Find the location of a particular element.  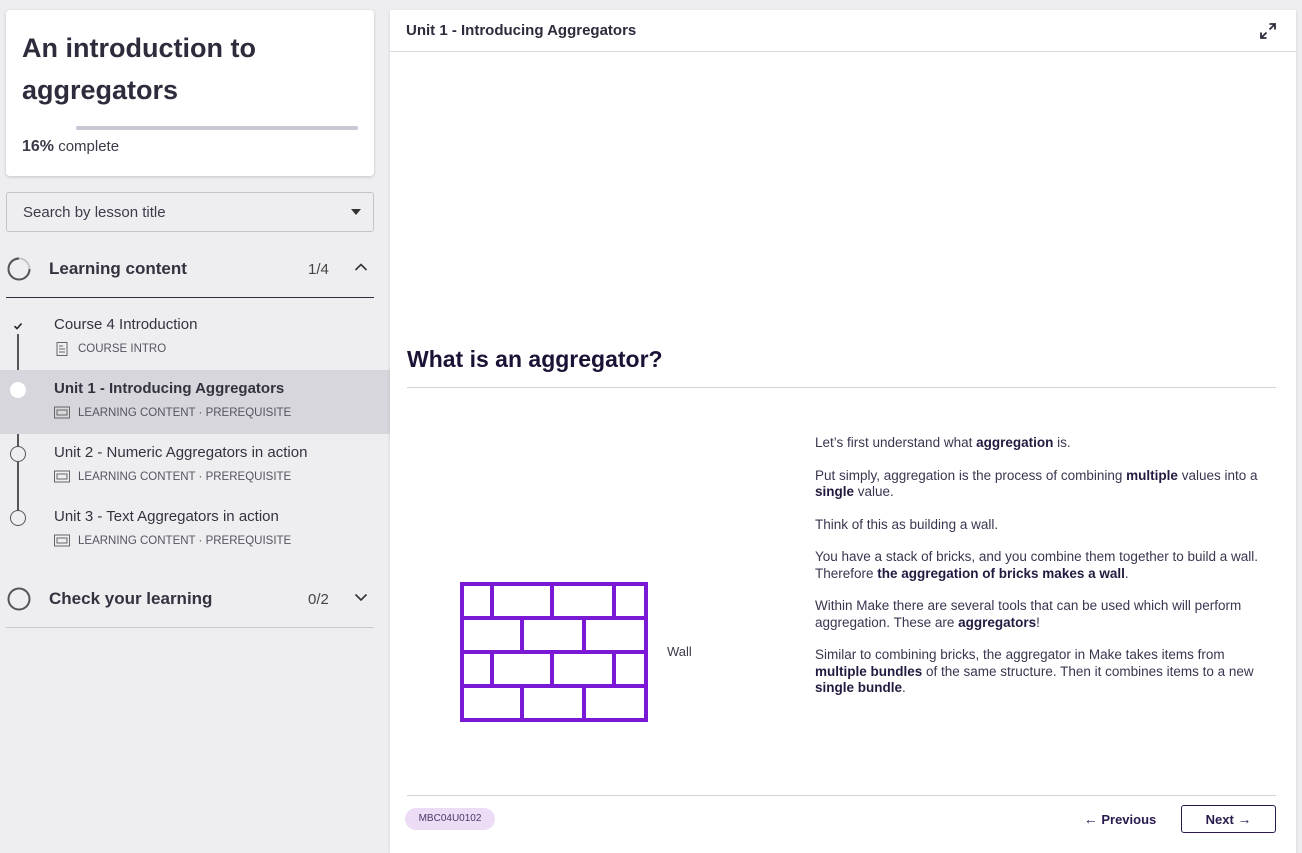

previous-button: ← Previous is located at coordinates (1120, 819).